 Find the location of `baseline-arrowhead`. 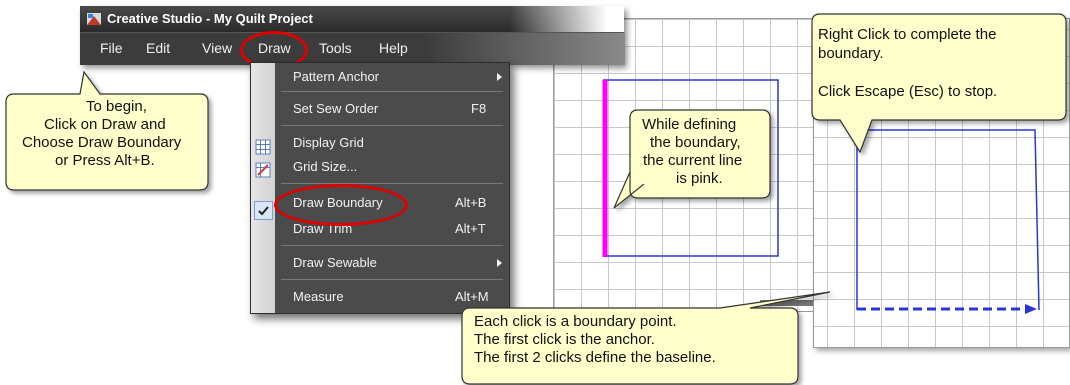

baseline-arrowhead is located at coordinates (1031, 309).